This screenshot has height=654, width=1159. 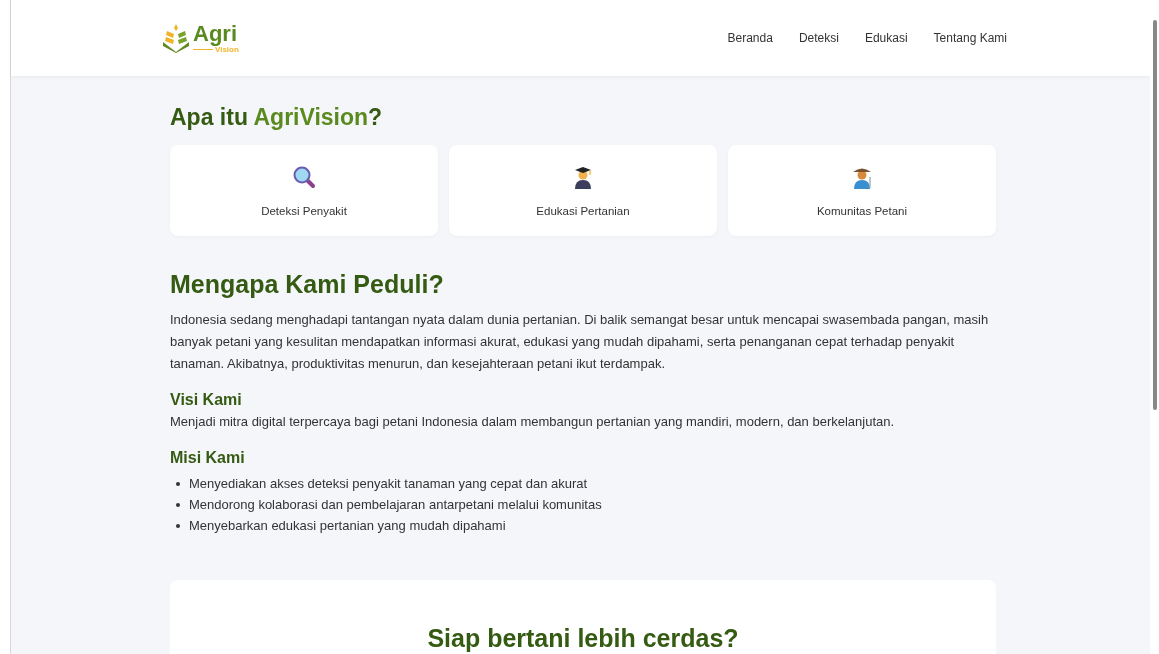 What do you see at coordinates (307, 284) in the screenshot?
I see `section-title: Mengapa Kami Peduli?` at bounding box center [307, 284].